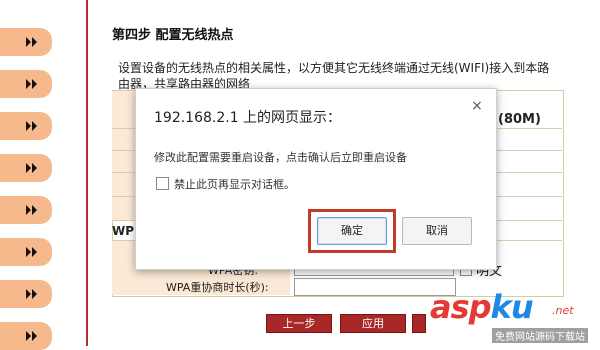  Describe the element at coordinates (563, 310) in the screenshot. I see `watermark-domain: .net` at that location.